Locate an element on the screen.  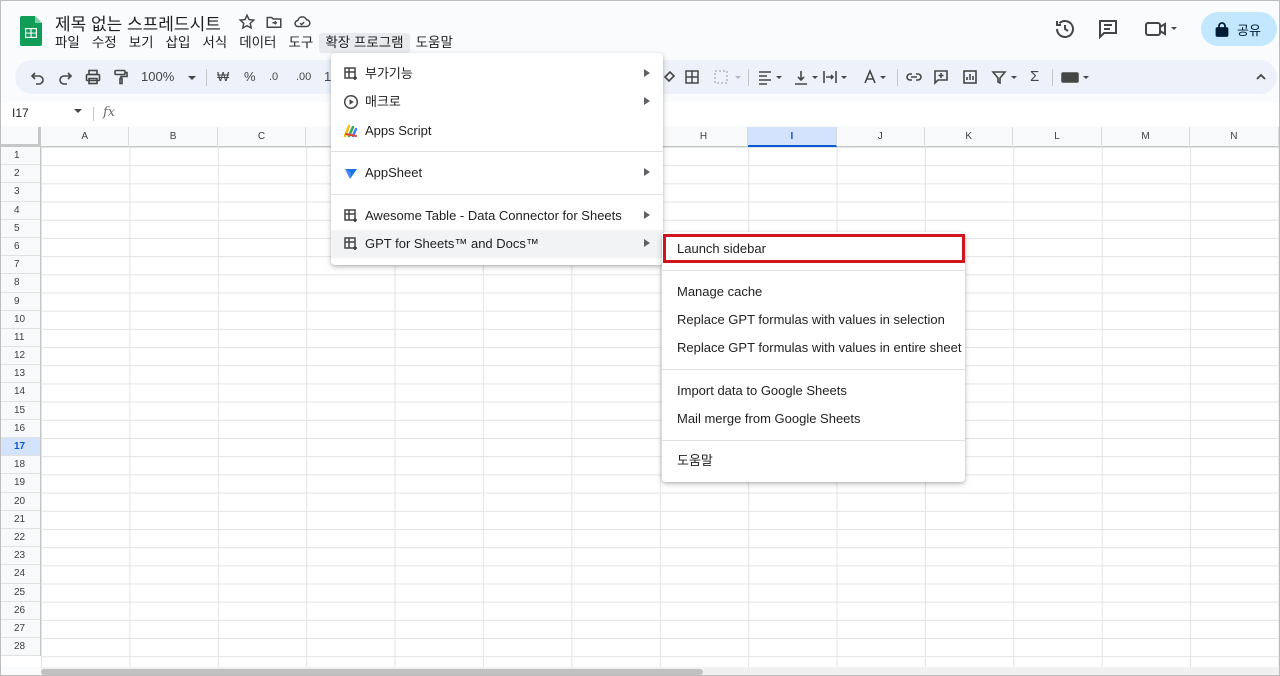
row-header: 16 is located at coordinates (20, 429).